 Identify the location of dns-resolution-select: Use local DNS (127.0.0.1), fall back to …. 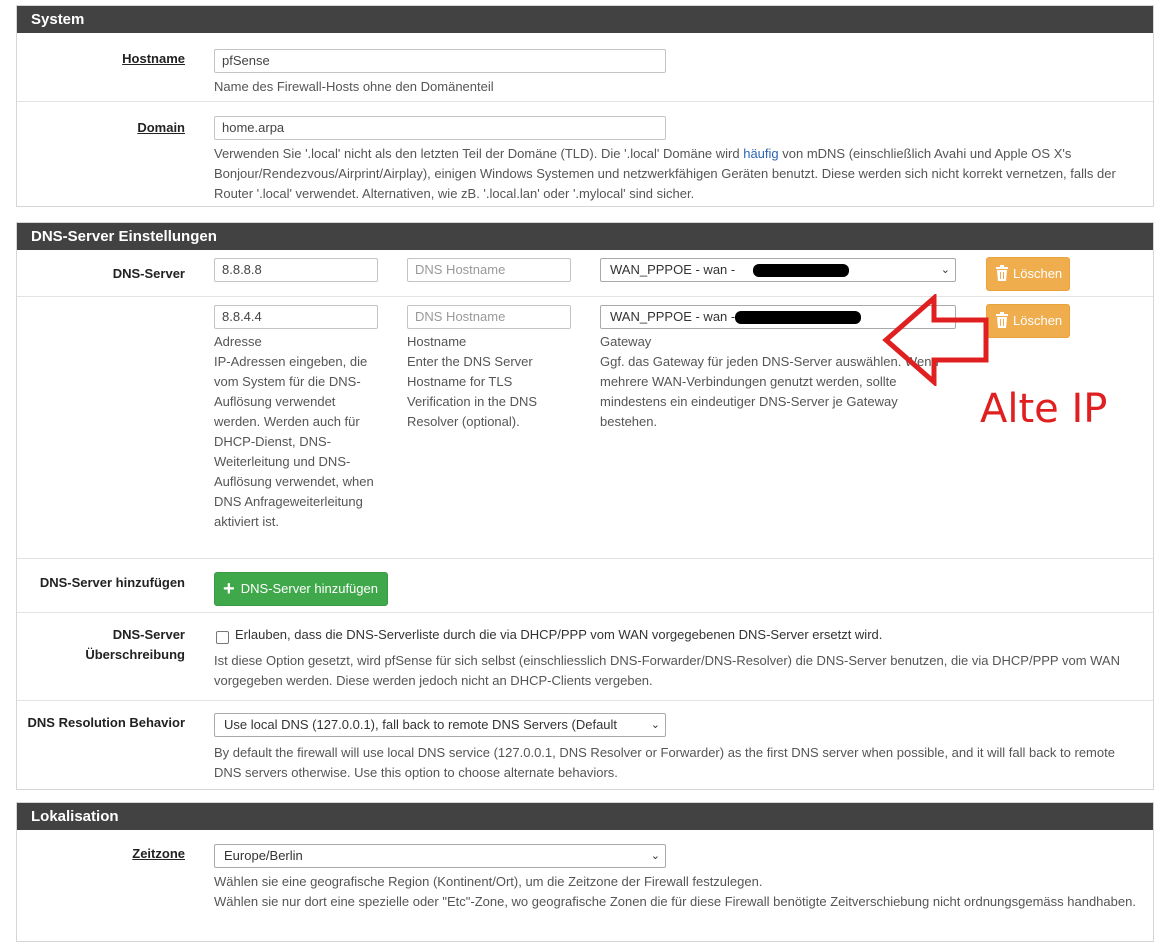
(440, 725).